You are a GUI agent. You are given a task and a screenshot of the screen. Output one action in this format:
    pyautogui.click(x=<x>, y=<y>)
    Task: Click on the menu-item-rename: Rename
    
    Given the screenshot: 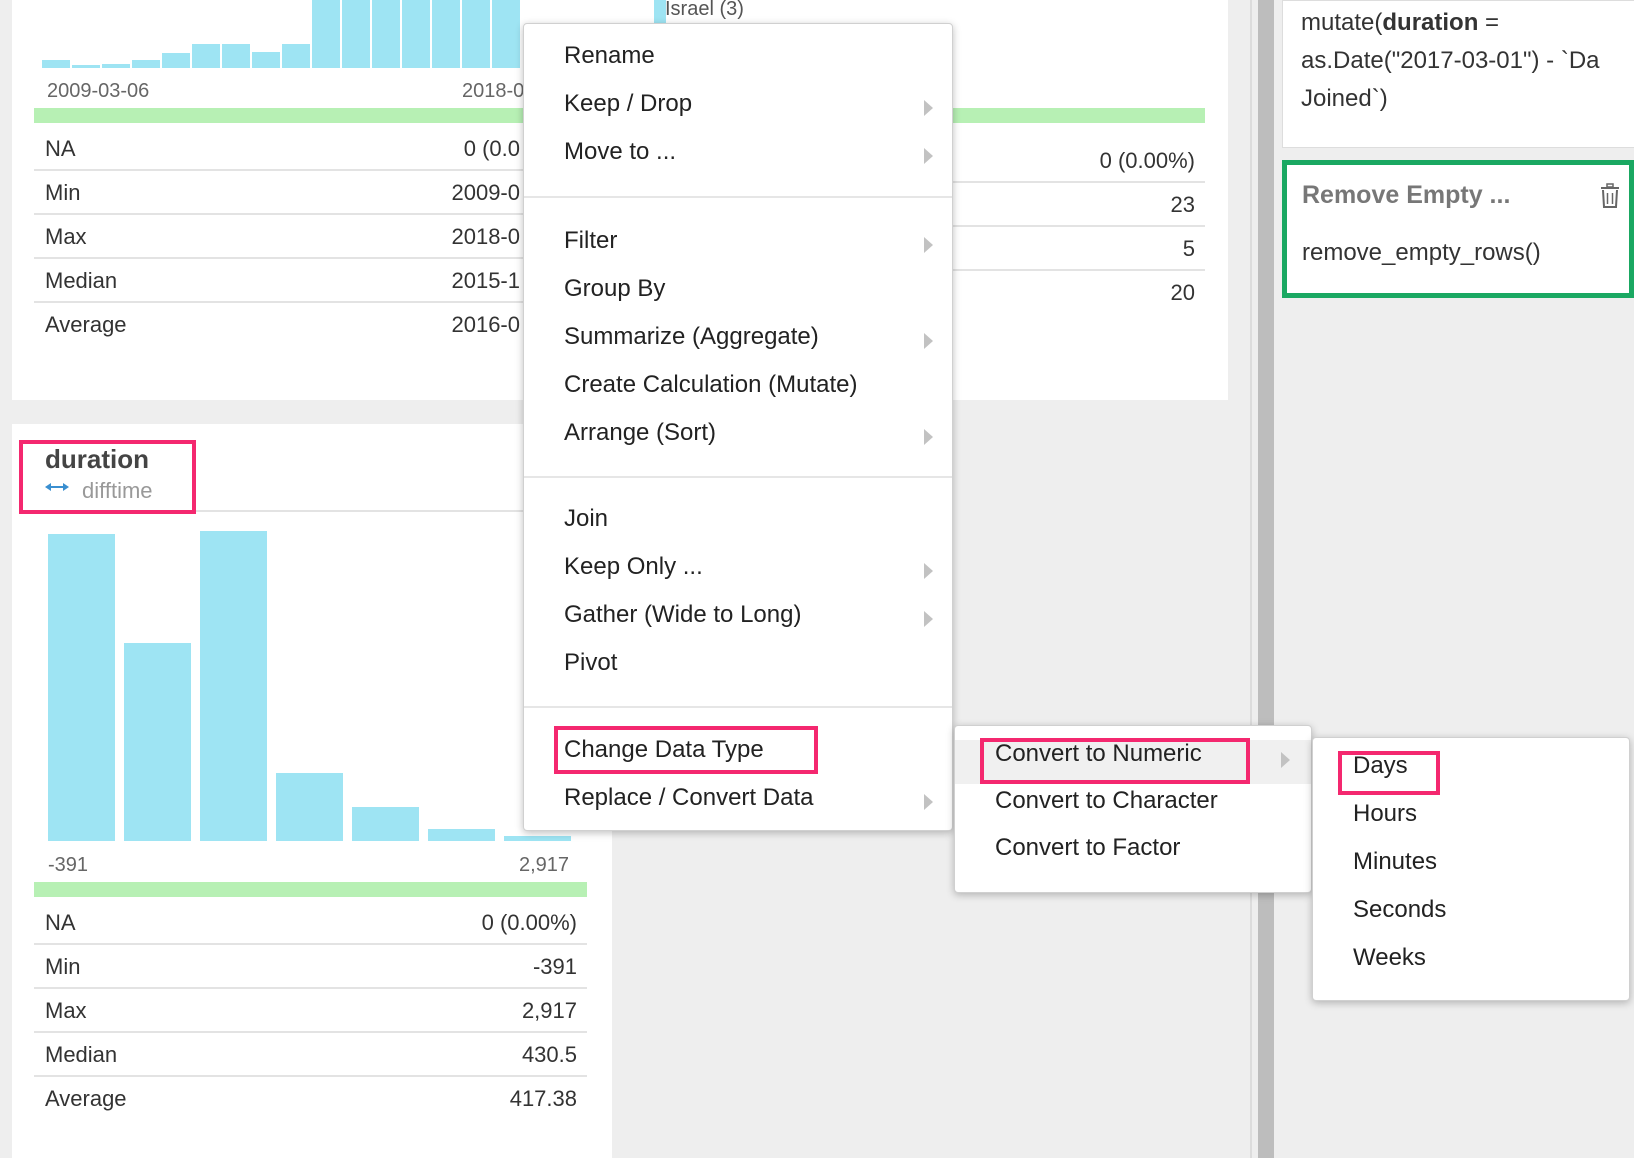 What is the action you would take?
    pyautogui.click(x=609, y=56)
    